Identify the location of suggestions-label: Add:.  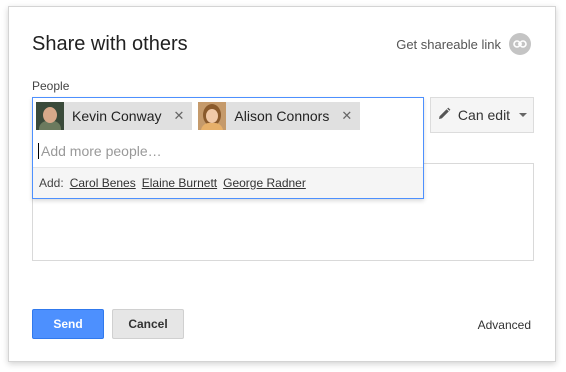
(51, 183).